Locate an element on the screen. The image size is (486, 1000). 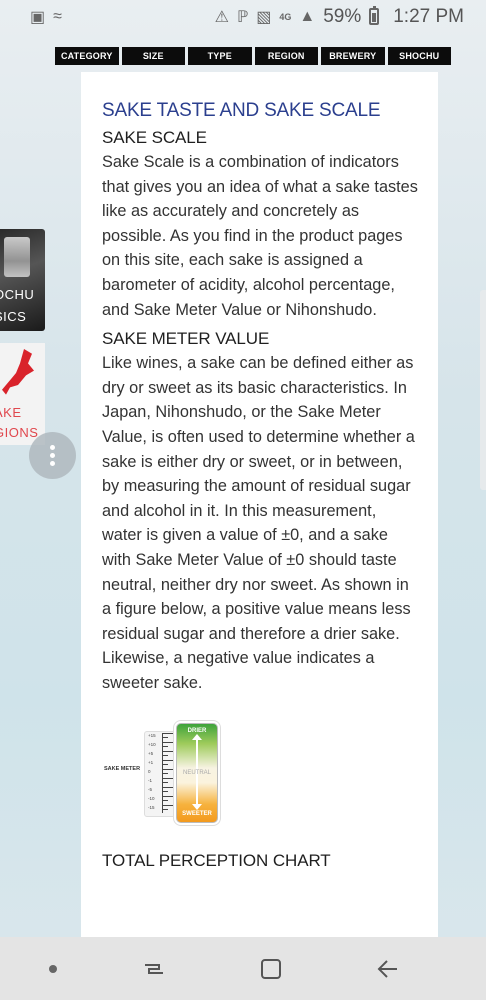
more-options-button is located at coordinates (52, 455).